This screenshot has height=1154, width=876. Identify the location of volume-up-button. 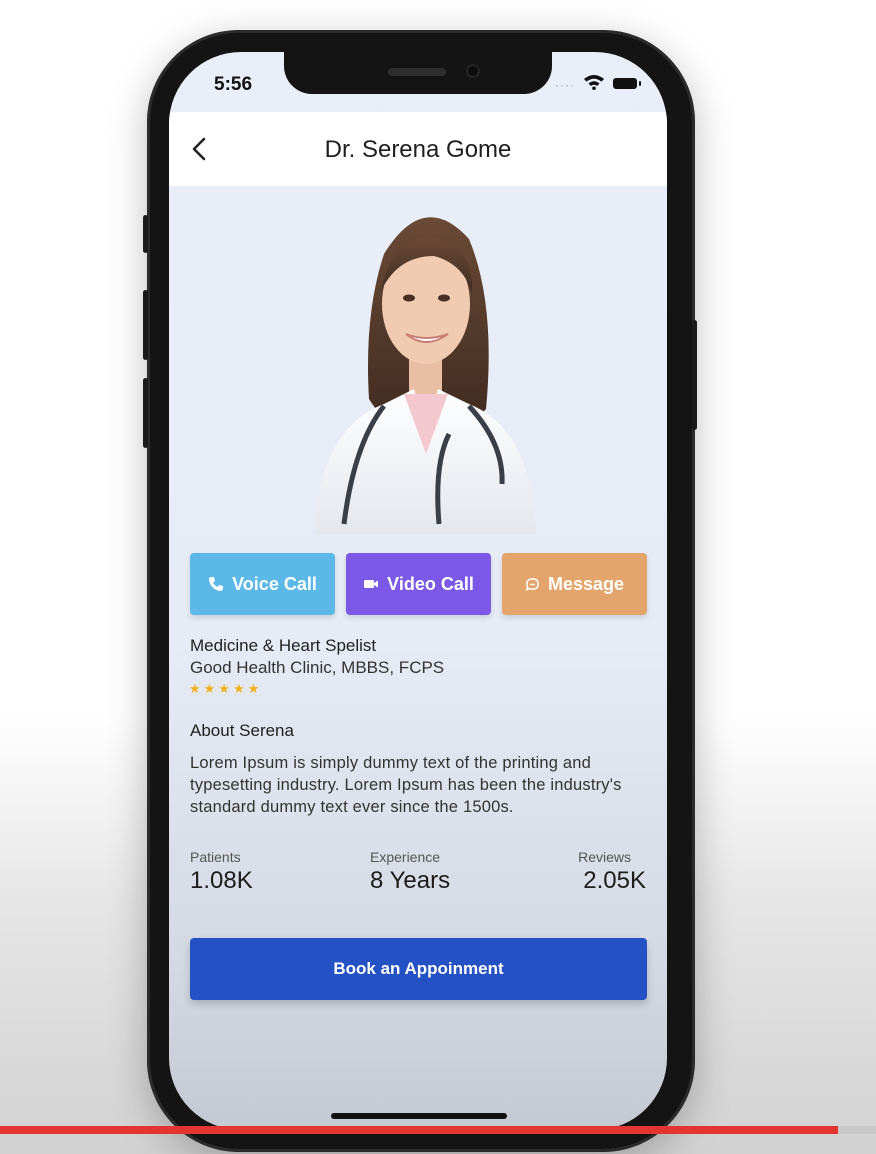
(145, 325).